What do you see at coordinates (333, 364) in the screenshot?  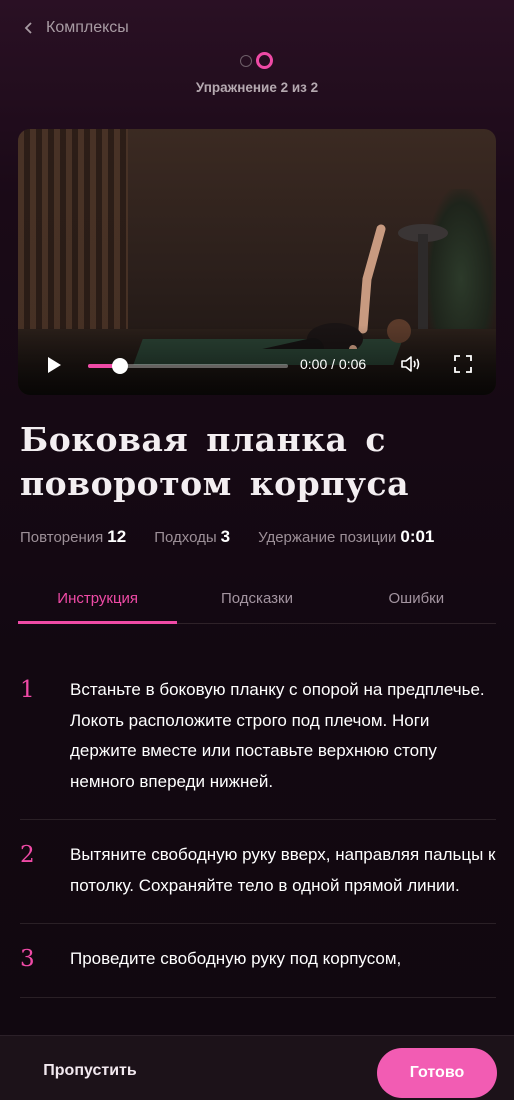 I see `video-time: 0:00 / 0:06` at bounding box center [333, 364].